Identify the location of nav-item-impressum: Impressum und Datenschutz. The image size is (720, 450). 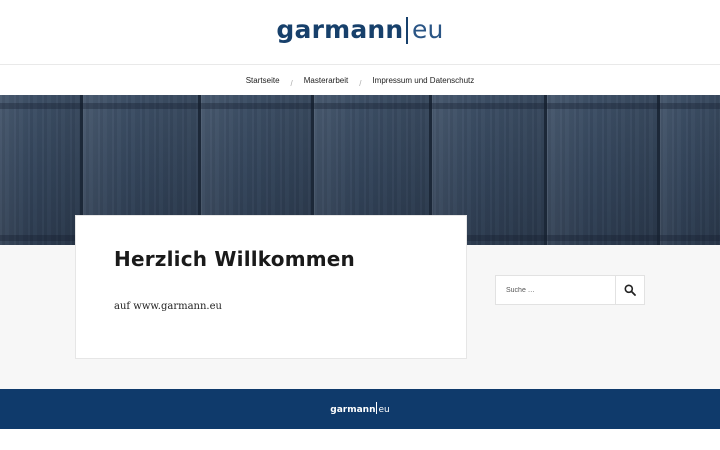
(423, 80).